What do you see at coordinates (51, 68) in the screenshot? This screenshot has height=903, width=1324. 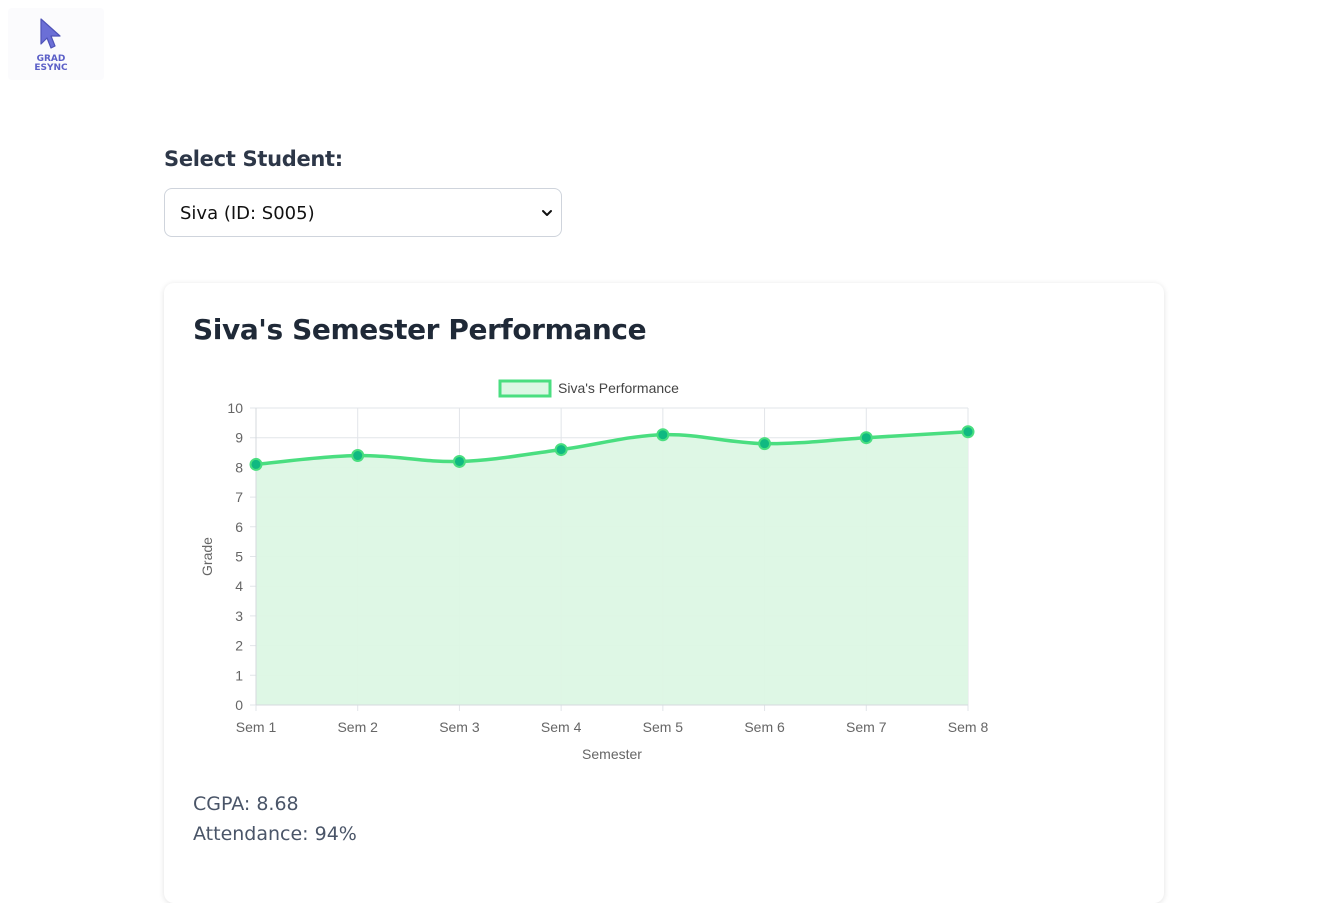 I see `logo-text-line2: ESYNC` at bounding box center [51, 68].